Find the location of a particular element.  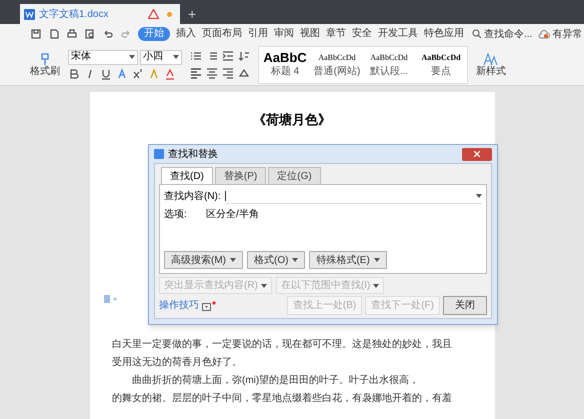

body-text: 曲曲折折的荷塘上面，弥(mi)望的是田田的叶子。叶子出水很高， is located at coordinates (275, 381).